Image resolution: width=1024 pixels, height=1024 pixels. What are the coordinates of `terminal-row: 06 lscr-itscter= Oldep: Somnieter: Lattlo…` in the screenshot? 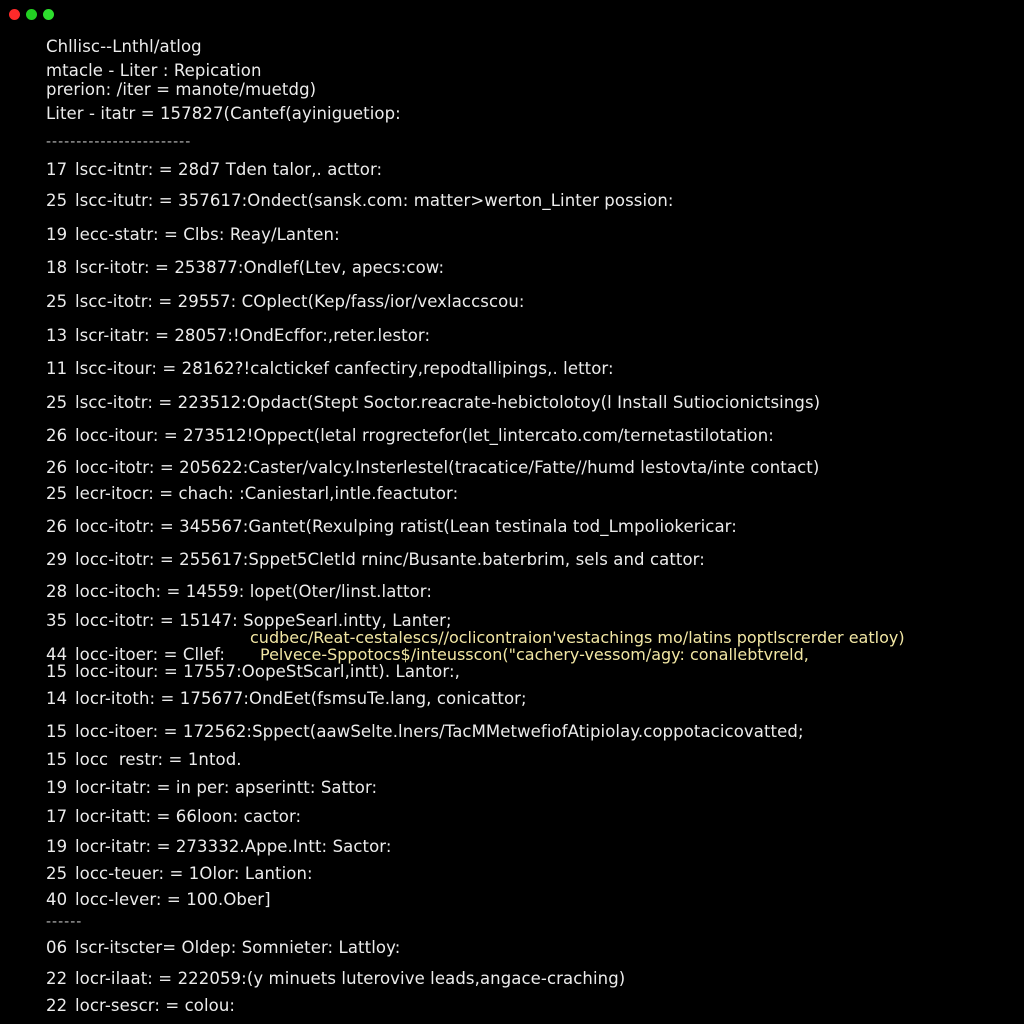 It's located at (223, 948).